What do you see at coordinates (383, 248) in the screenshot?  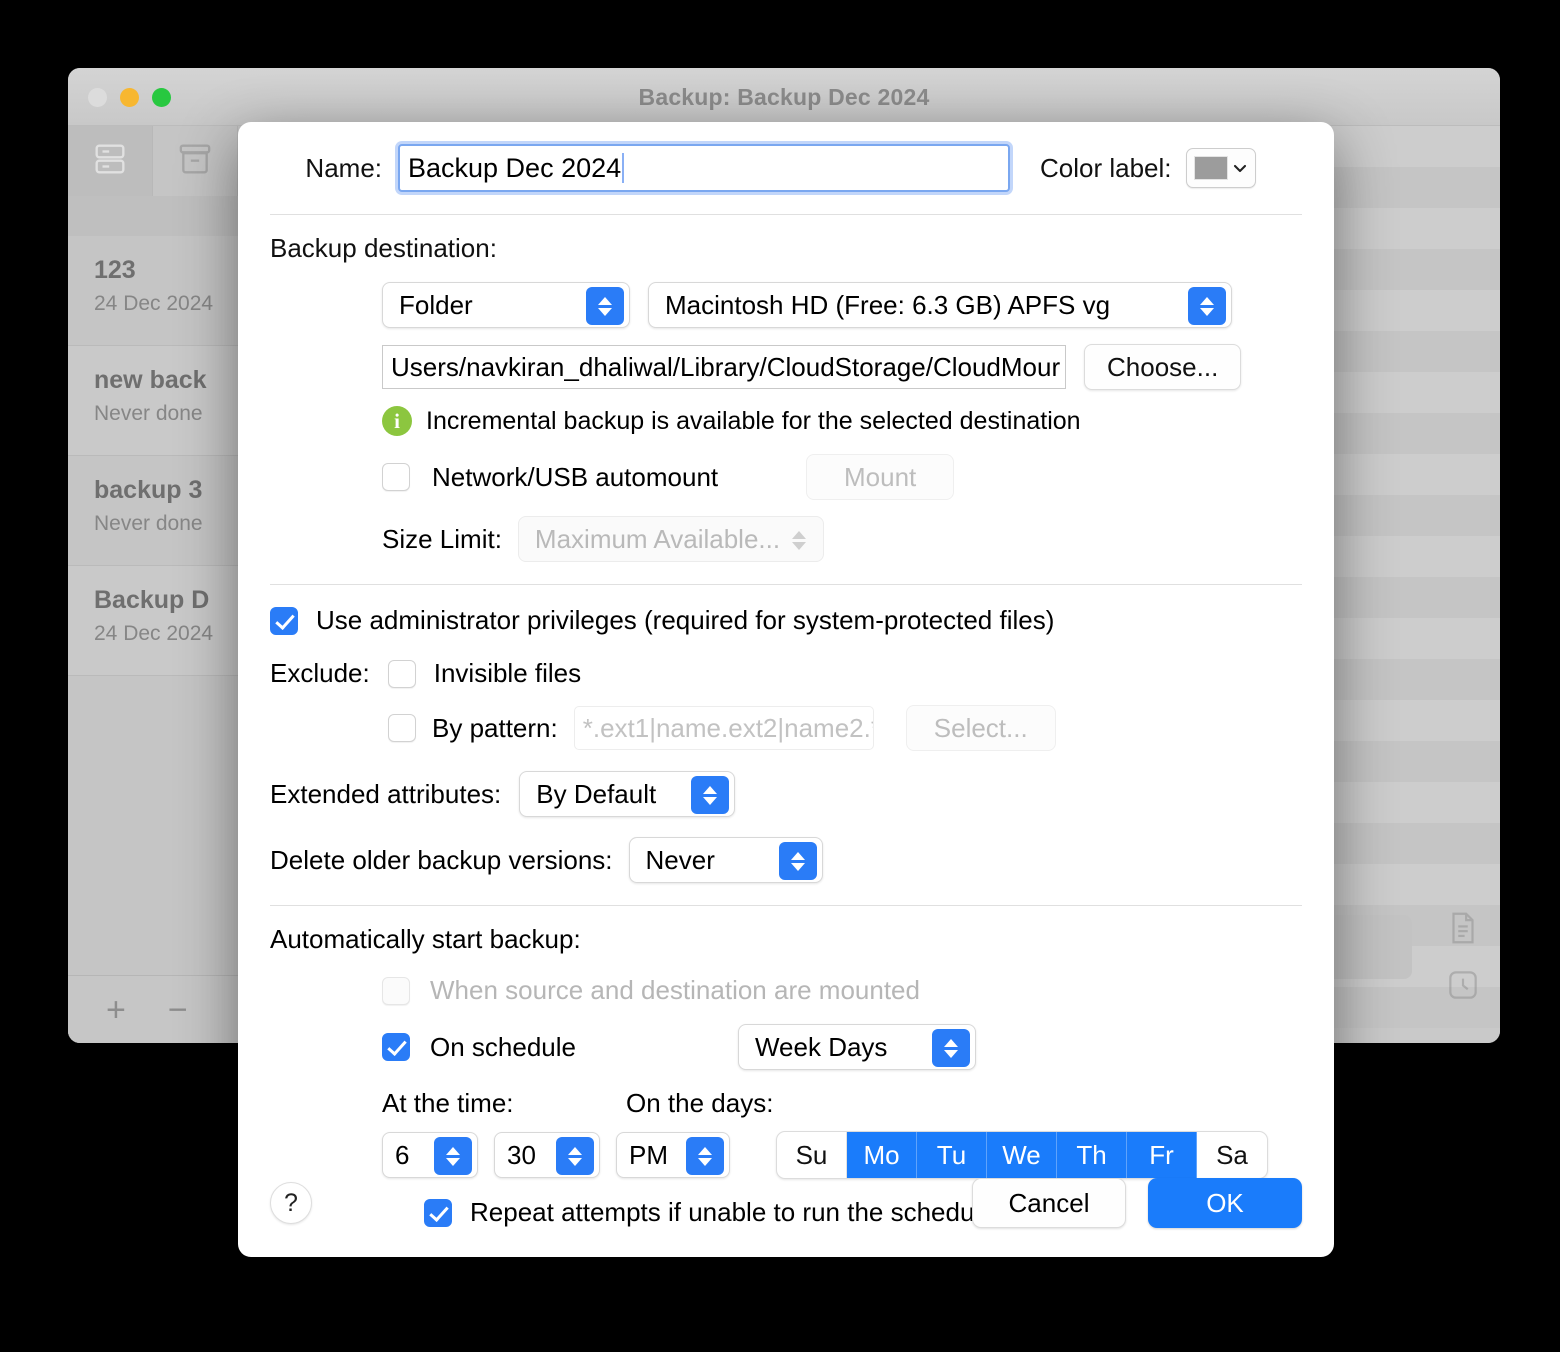 I see `destination-label: Backup destination:` at bounding box center [383, 248].